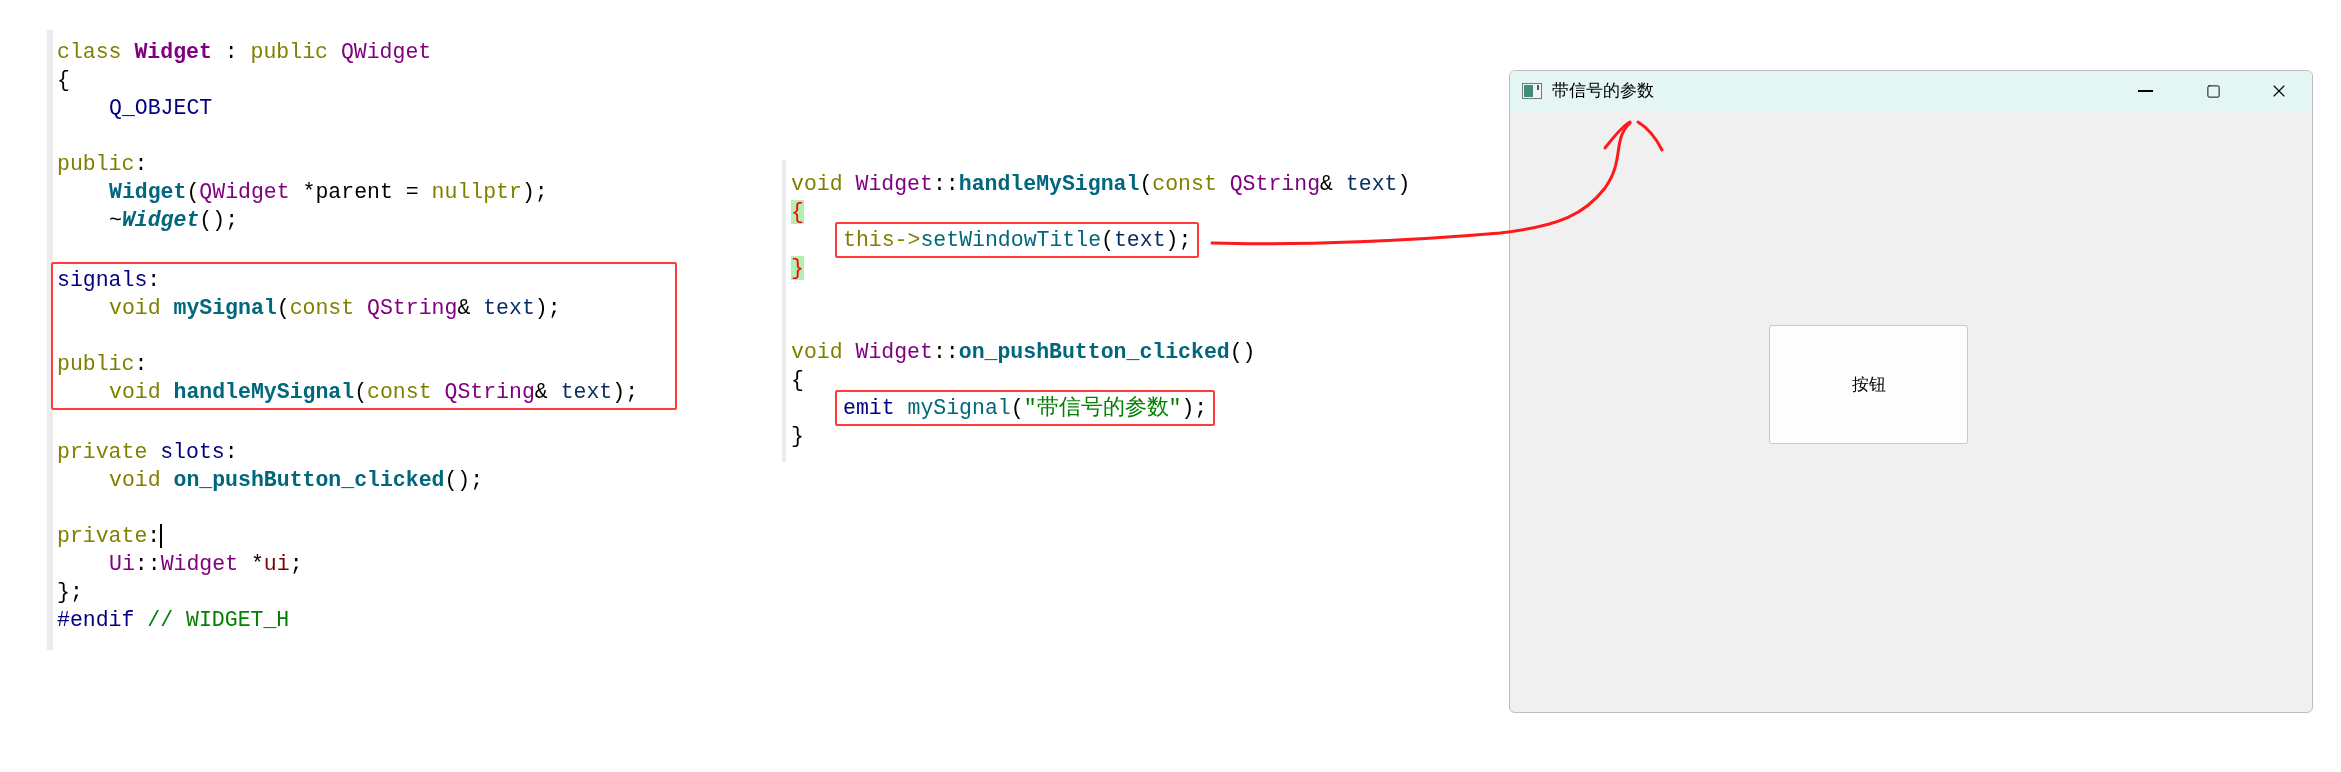 The image size is (2341, 772). What do you see at coordinates (2213, 91) in the screenshot?
I see `maximize-icon` at bounding box center [2213, 91].